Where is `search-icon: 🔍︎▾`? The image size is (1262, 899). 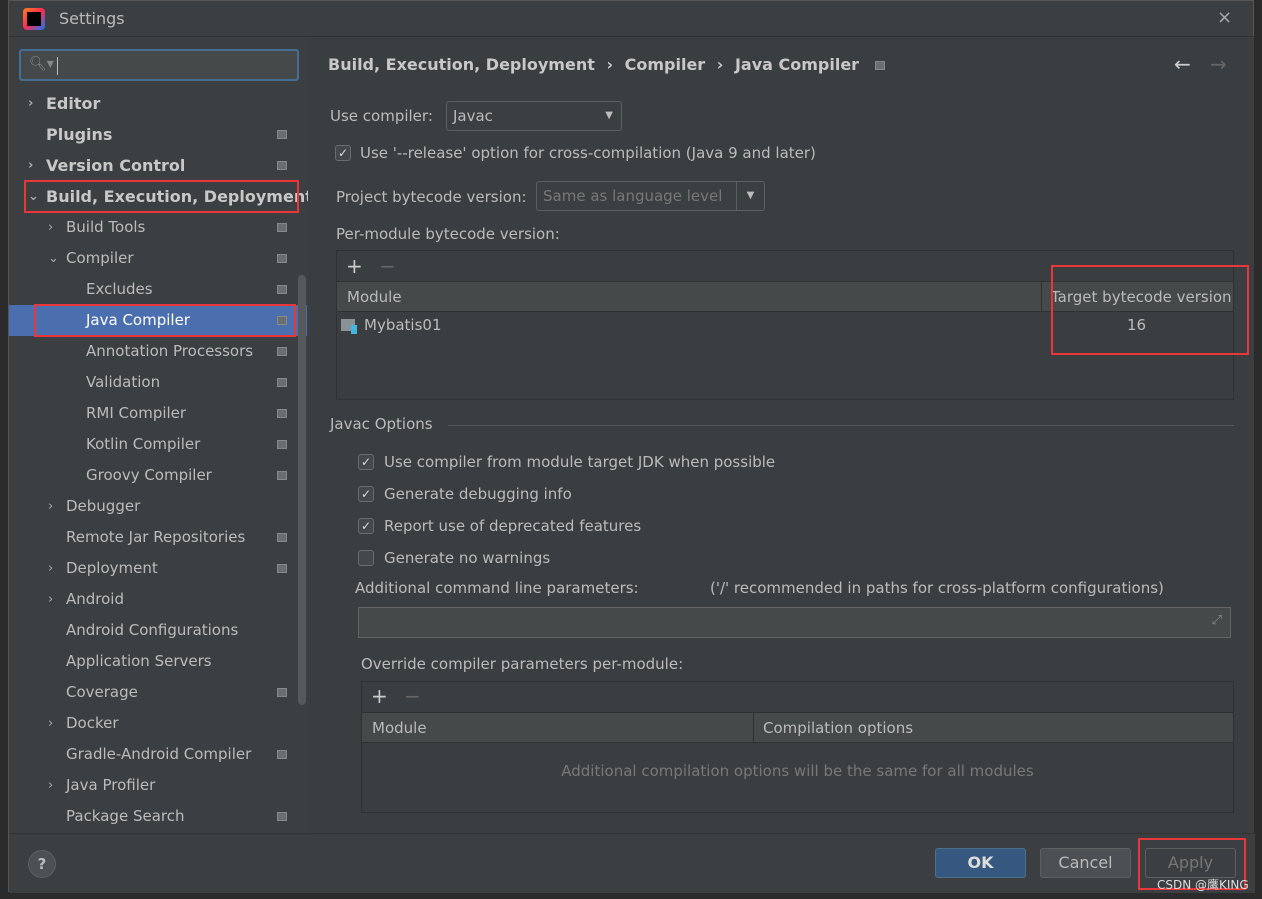 search-icon: 🔍︎▾ is located at coordinates (41, 64).